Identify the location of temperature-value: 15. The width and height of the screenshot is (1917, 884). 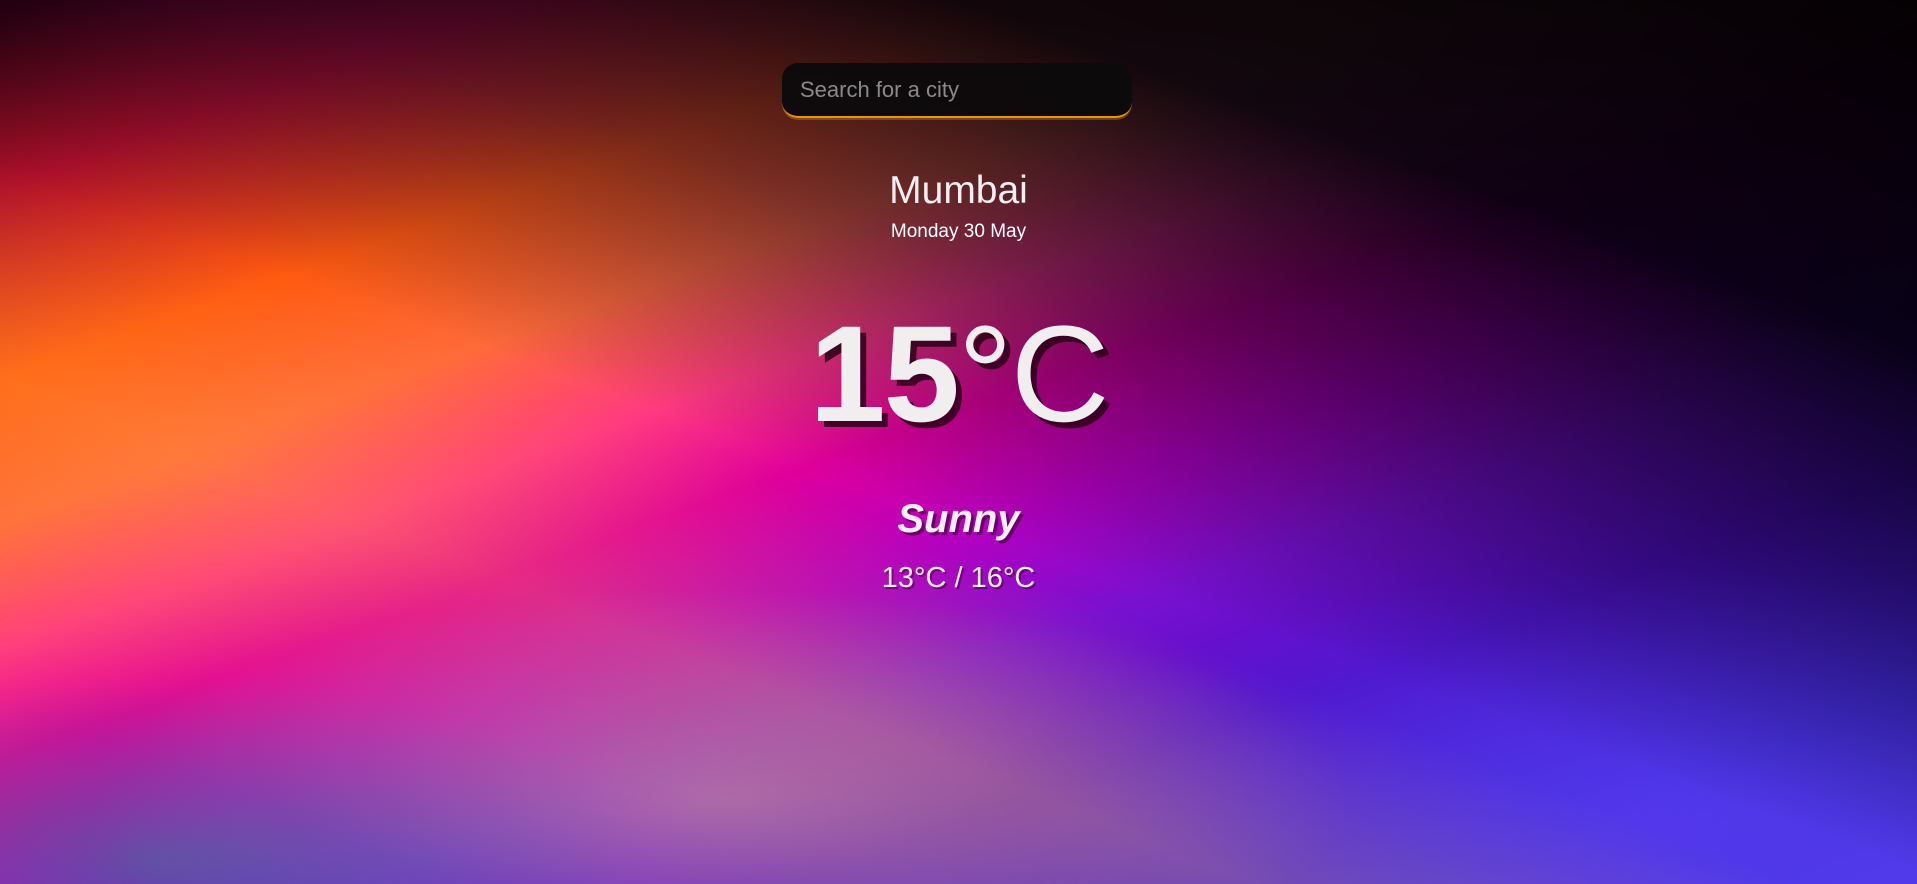
(884, 374).